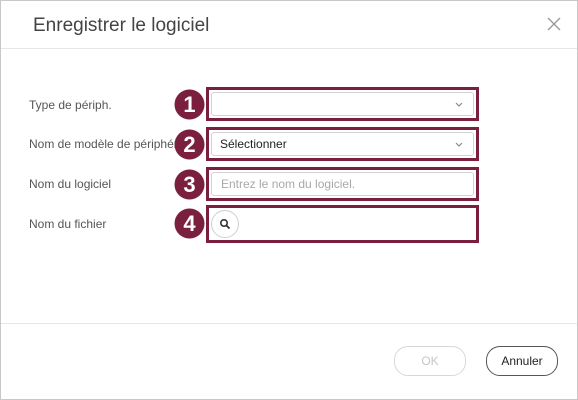 The height and width of the screenshot is (400, 578). I want to click on software-name-placeholder: Entrez le nom du logiciel., so click(288, 184).